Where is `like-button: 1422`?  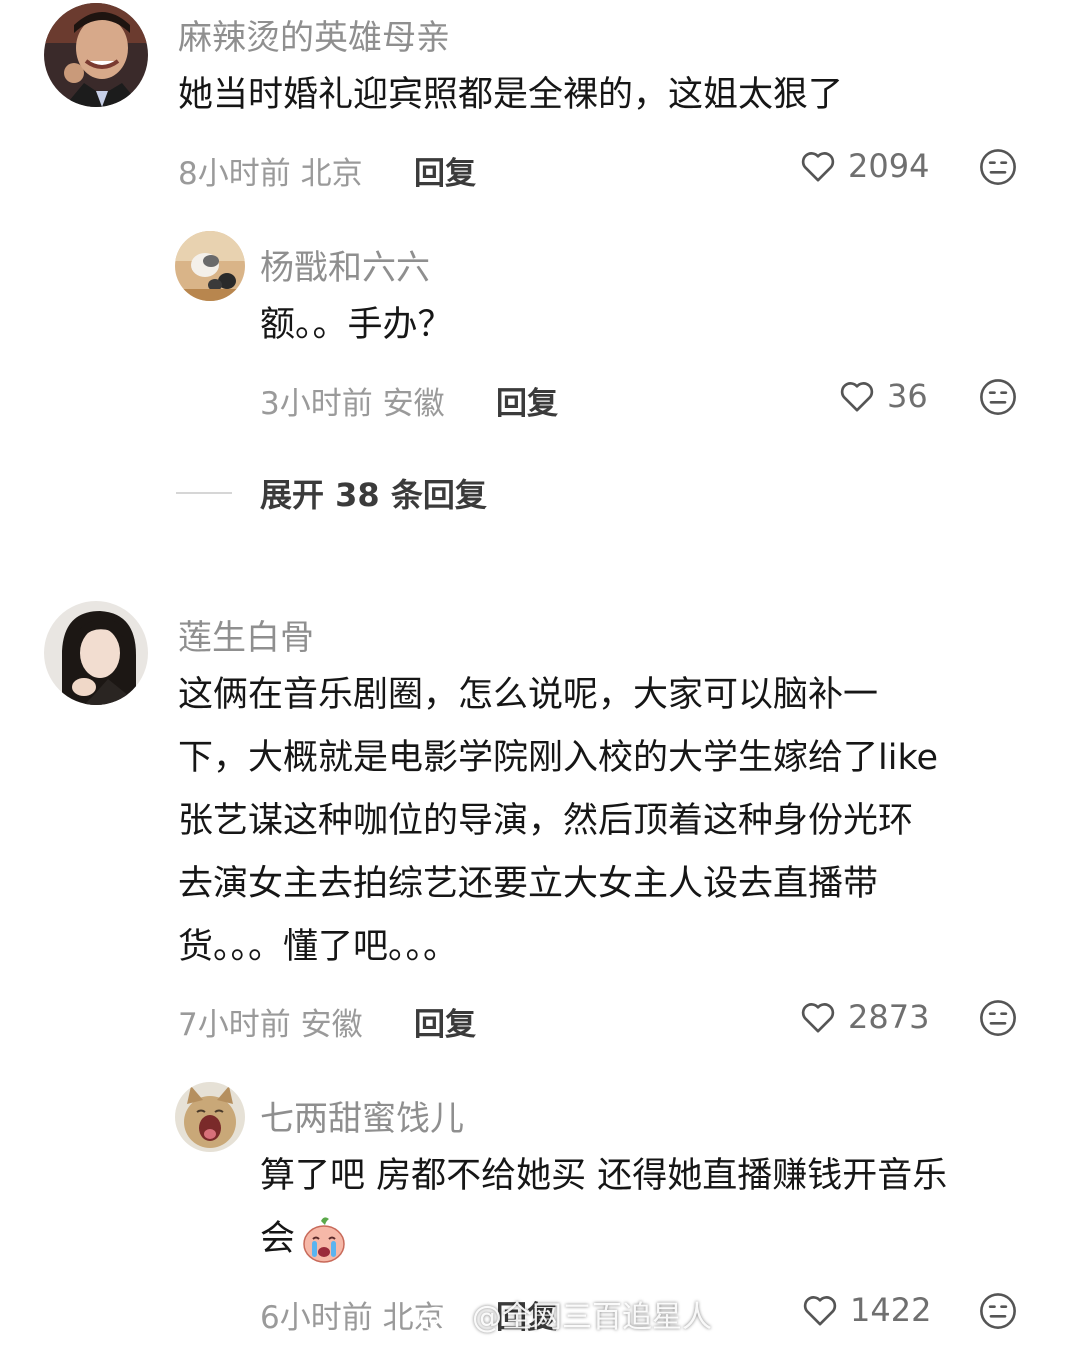
like-button: 1422 is located at coordinates (865, 1310).